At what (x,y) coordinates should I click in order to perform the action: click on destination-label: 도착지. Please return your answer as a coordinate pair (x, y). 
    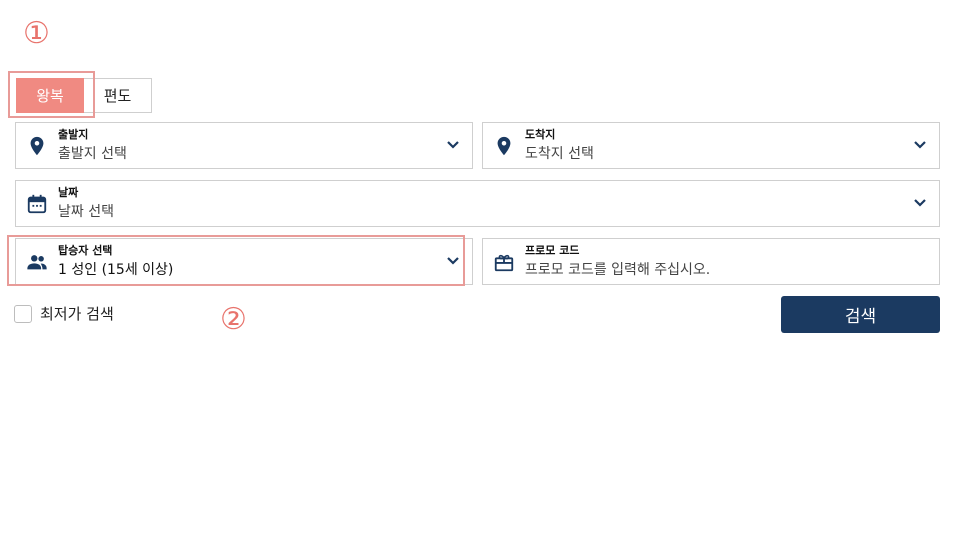
    Looking at the image, I should click on (540, 134).